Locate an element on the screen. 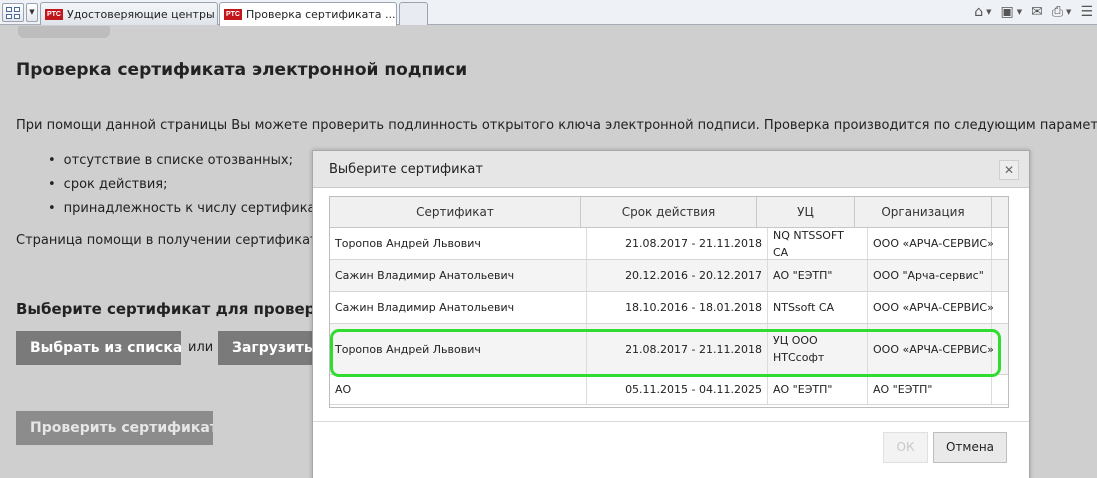  list-item: принадлежность к числу сертификато is located at coordinates (189, 213).